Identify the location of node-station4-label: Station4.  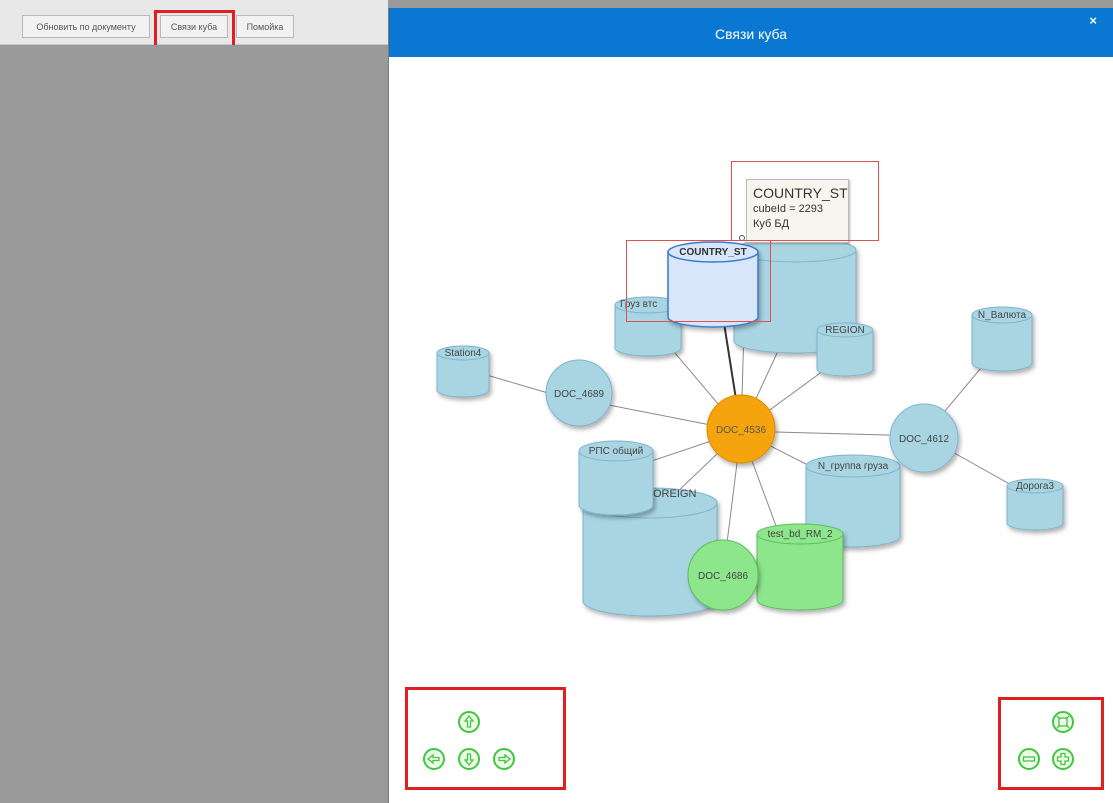
(463, 353).